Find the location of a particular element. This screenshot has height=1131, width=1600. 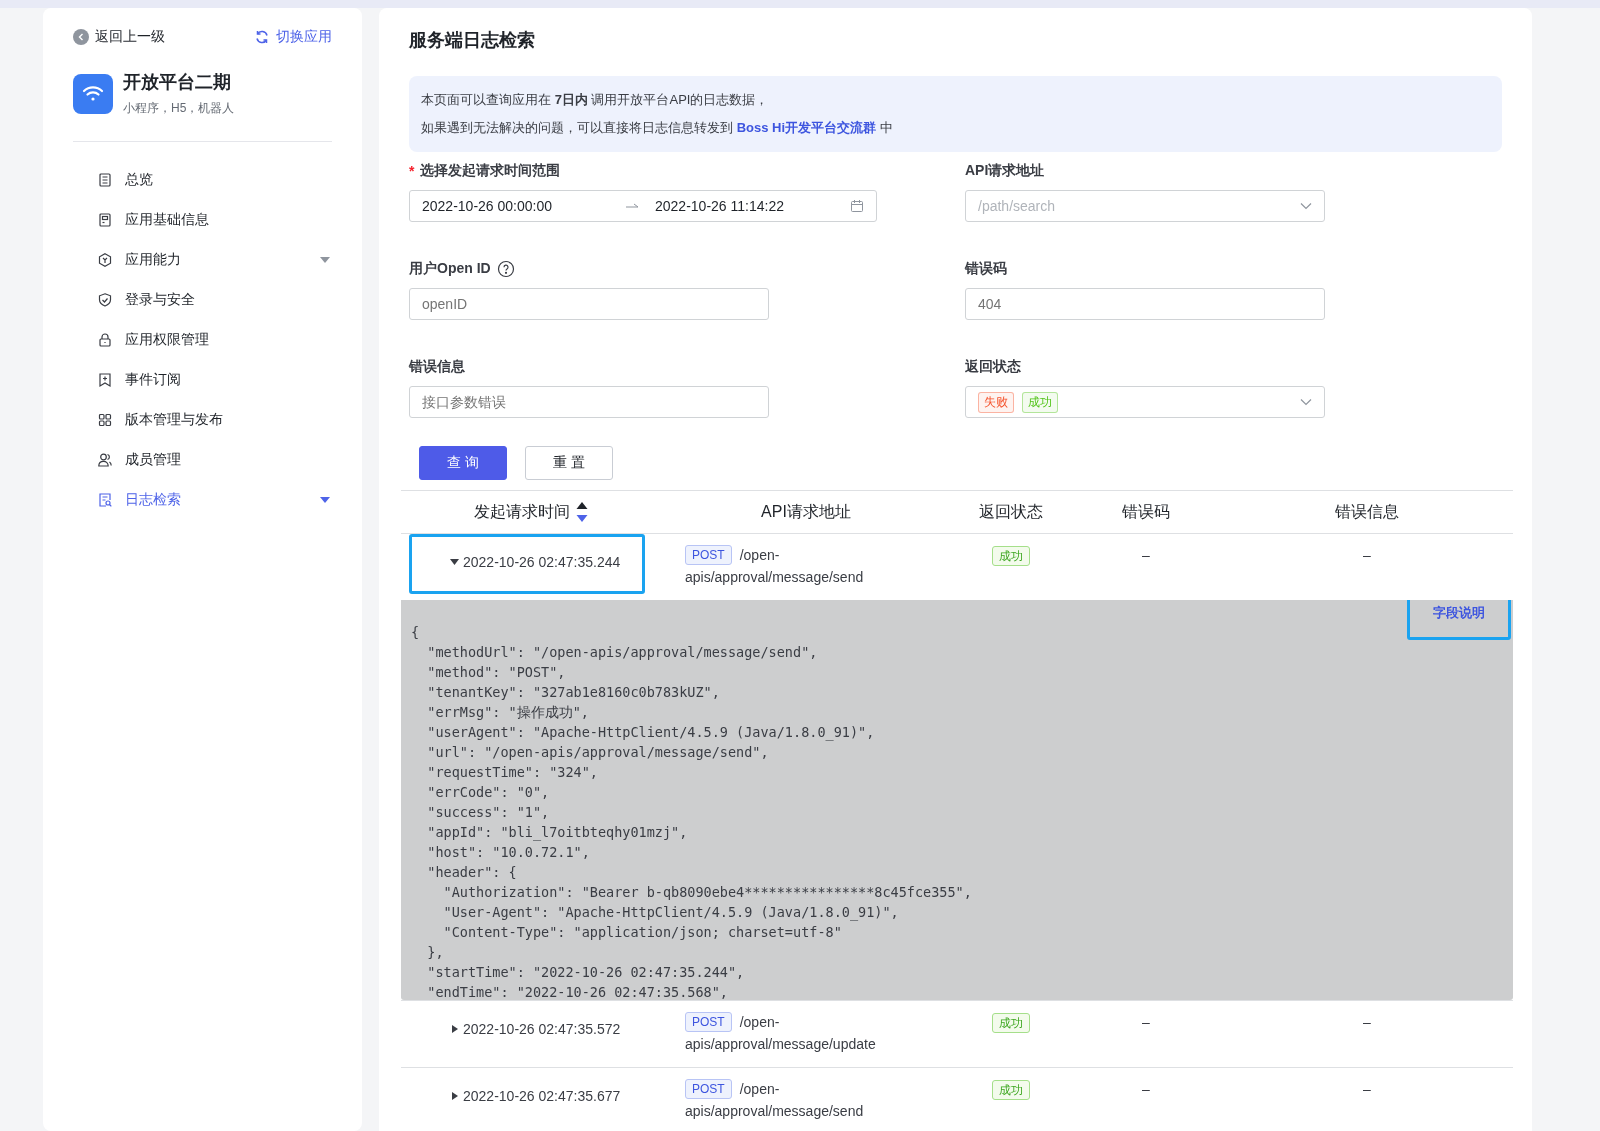

list-icon is located at coordinates (105, 180).